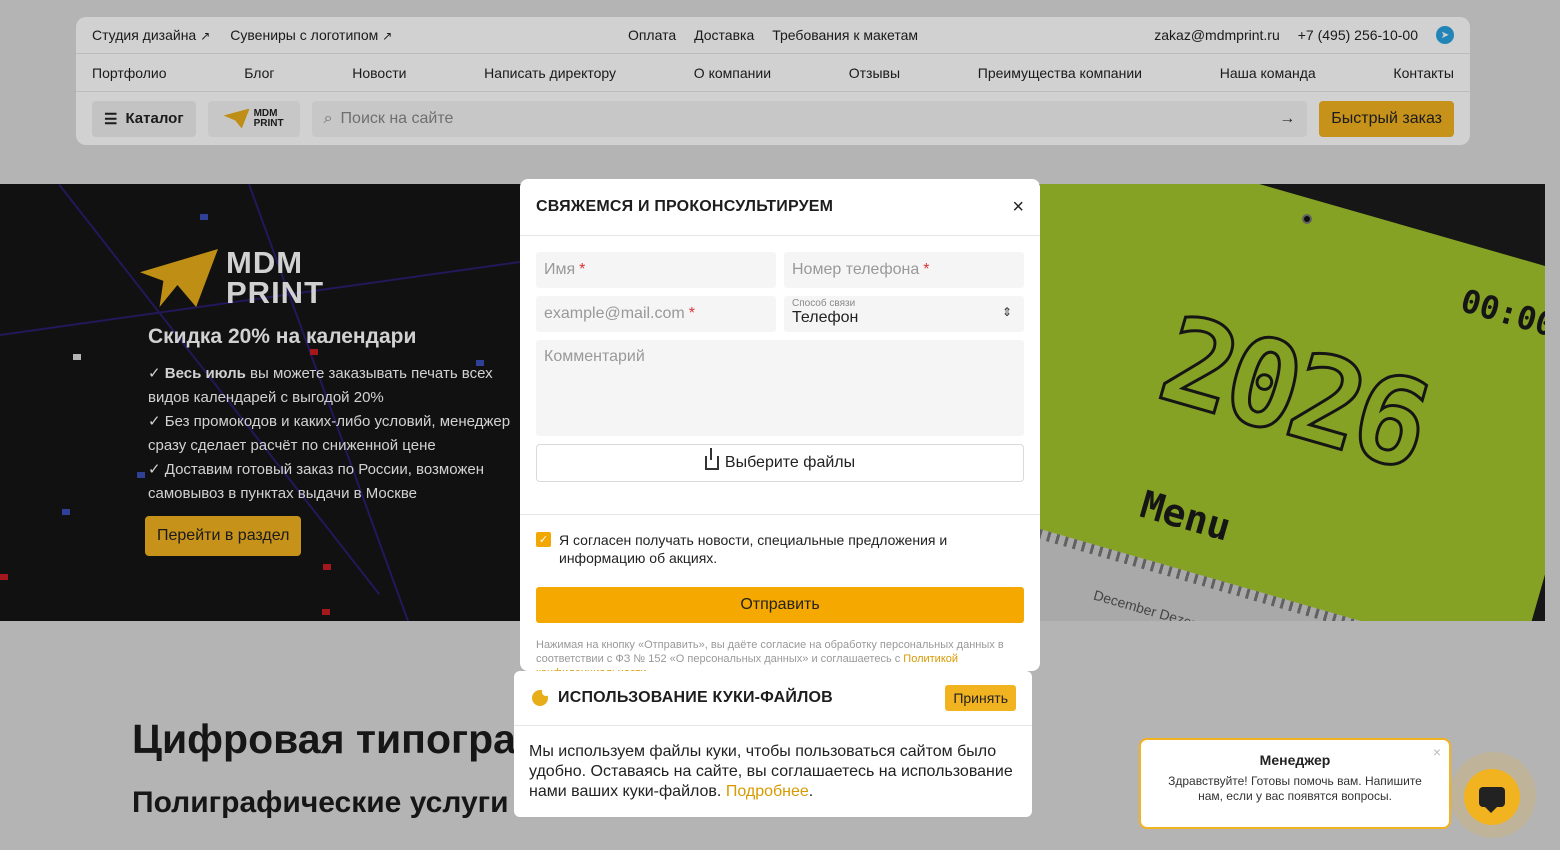  What do you see at coordinates (1295, 760) in the screenshot?
I see `chat-manager-name: Менеджер` at bounding box center [1295, 760].